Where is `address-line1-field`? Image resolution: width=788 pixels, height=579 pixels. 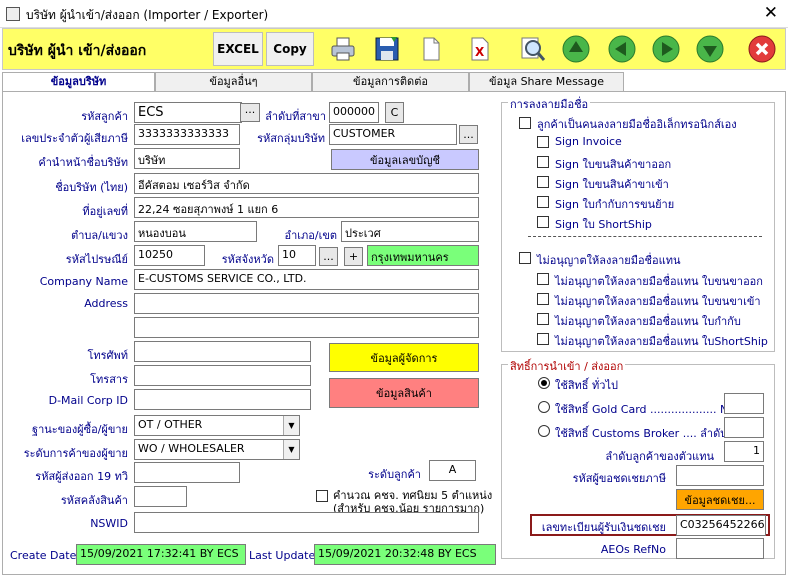 address-line1-field is located at coordinates (306, 303).